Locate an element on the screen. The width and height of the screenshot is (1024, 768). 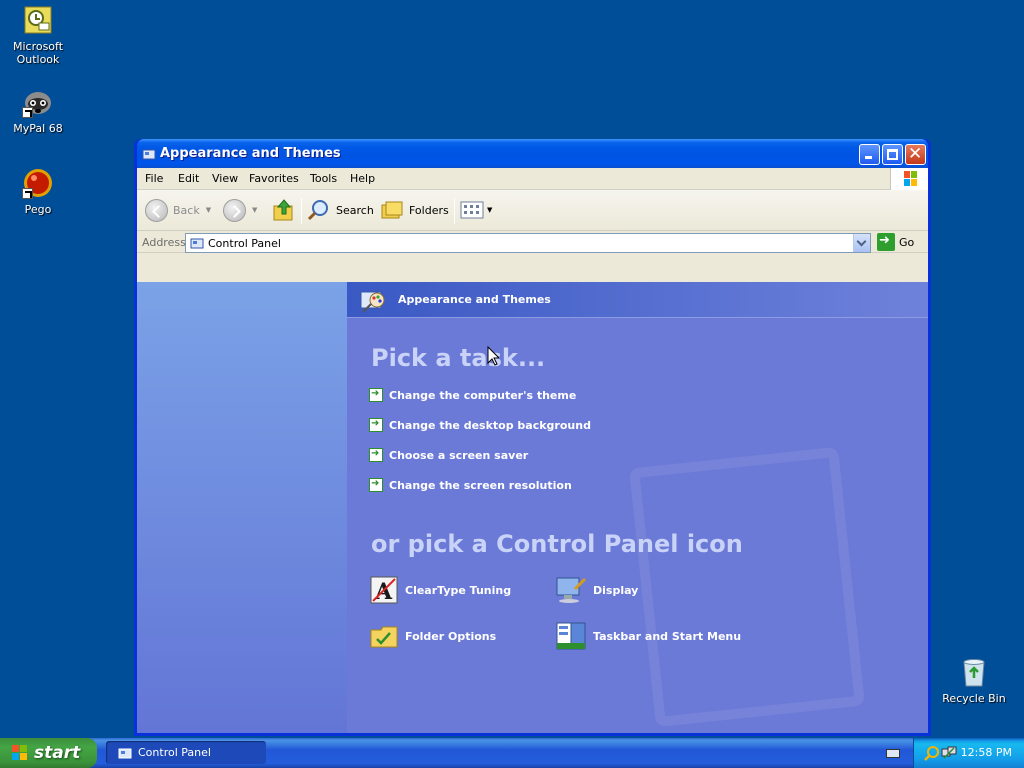
folder-options-icon is located at coordinates (384, 637).